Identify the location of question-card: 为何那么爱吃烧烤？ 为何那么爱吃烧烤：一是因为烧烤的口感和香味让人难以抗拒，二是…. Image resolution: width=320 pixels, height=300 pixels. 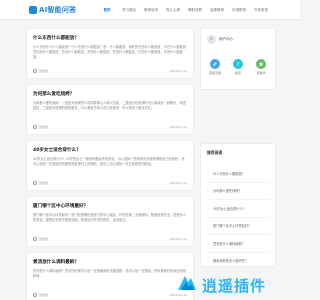
(110, 109).